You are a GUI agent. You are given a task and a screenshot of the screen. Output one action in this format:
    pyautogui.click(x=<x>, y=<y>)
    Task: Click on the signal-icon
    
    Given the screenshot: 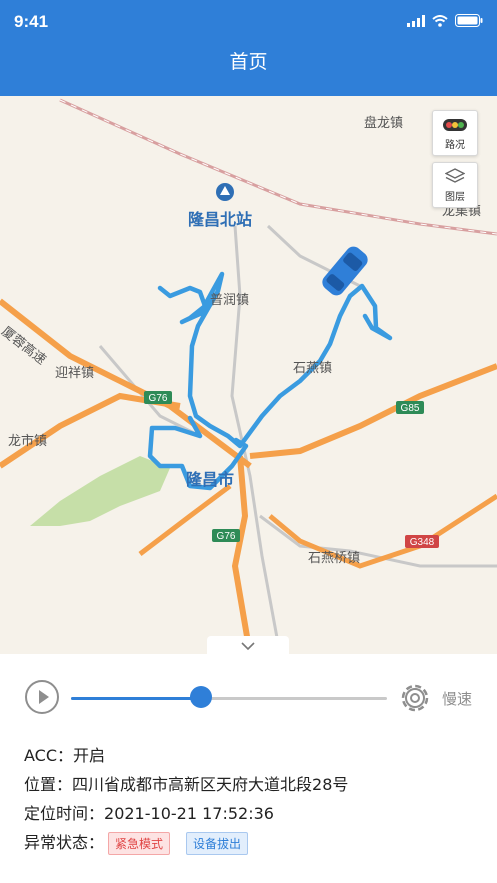 What is the action you would take?
    pyautogui.click(x=416, y=20)
    